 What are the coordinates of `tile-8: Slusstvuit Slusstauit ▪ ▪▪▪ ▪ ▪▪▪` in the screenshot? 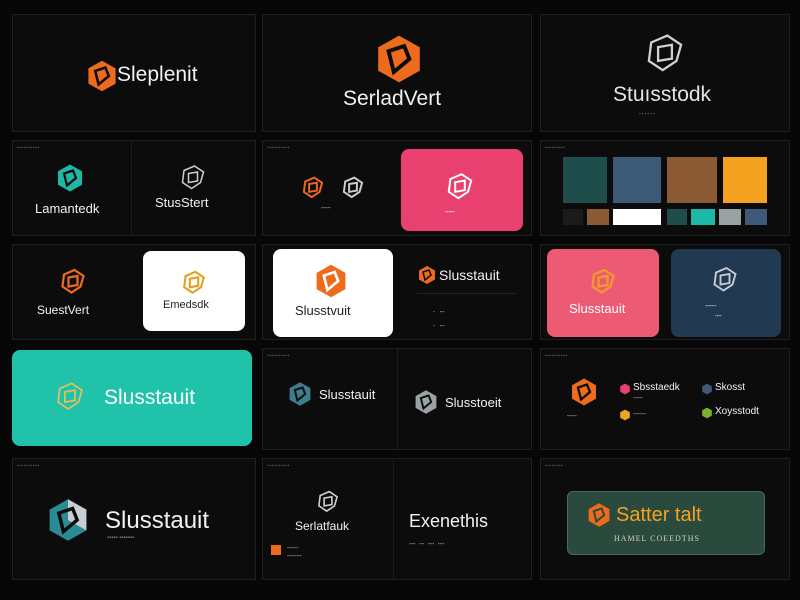 It's located at (397, 292).